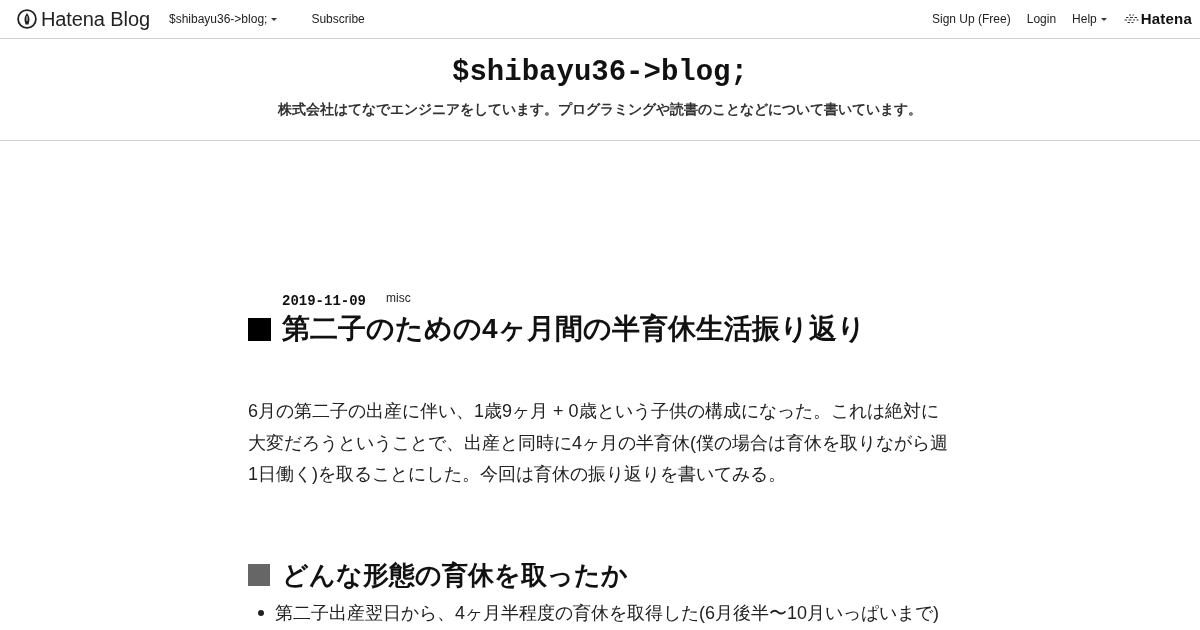 This screenshot has width=1200, height=630. What do you see at coordinates (27, 19) in the screenshot?
I see `pen-nib-circle-icon` at bounding box center [27, 19].